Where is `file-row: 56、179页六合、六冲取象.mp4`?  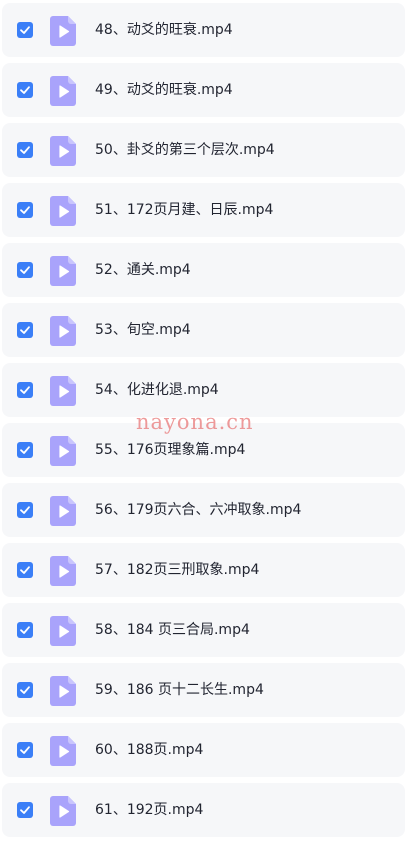
file-row: 56、179页六合、六冲取象.mp4 is located at coordinates (203, 510).